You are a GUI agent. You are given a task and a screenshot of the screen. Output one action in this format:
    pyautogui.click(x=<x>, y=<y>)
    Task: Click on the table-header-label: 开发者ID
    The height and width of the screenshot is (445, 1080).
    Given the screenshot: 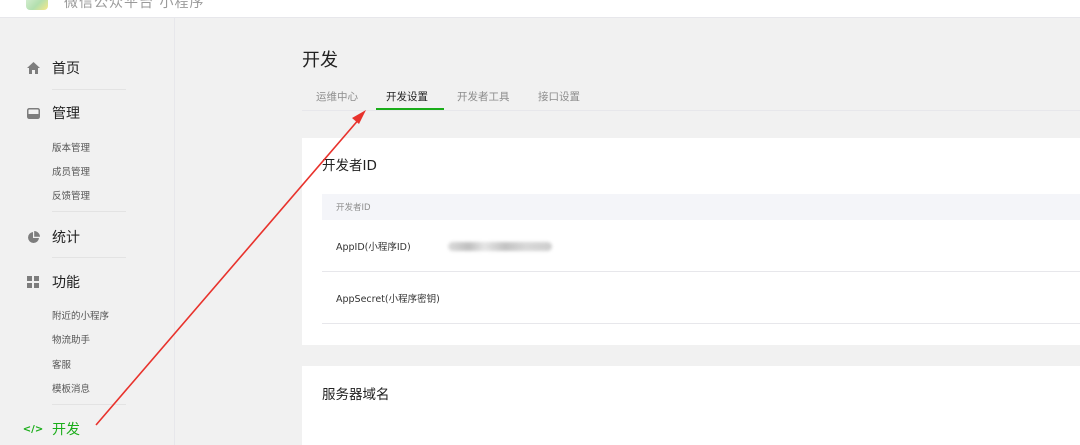 What is the action you would take?
    pyautogui.click(x=353, y=208)
    